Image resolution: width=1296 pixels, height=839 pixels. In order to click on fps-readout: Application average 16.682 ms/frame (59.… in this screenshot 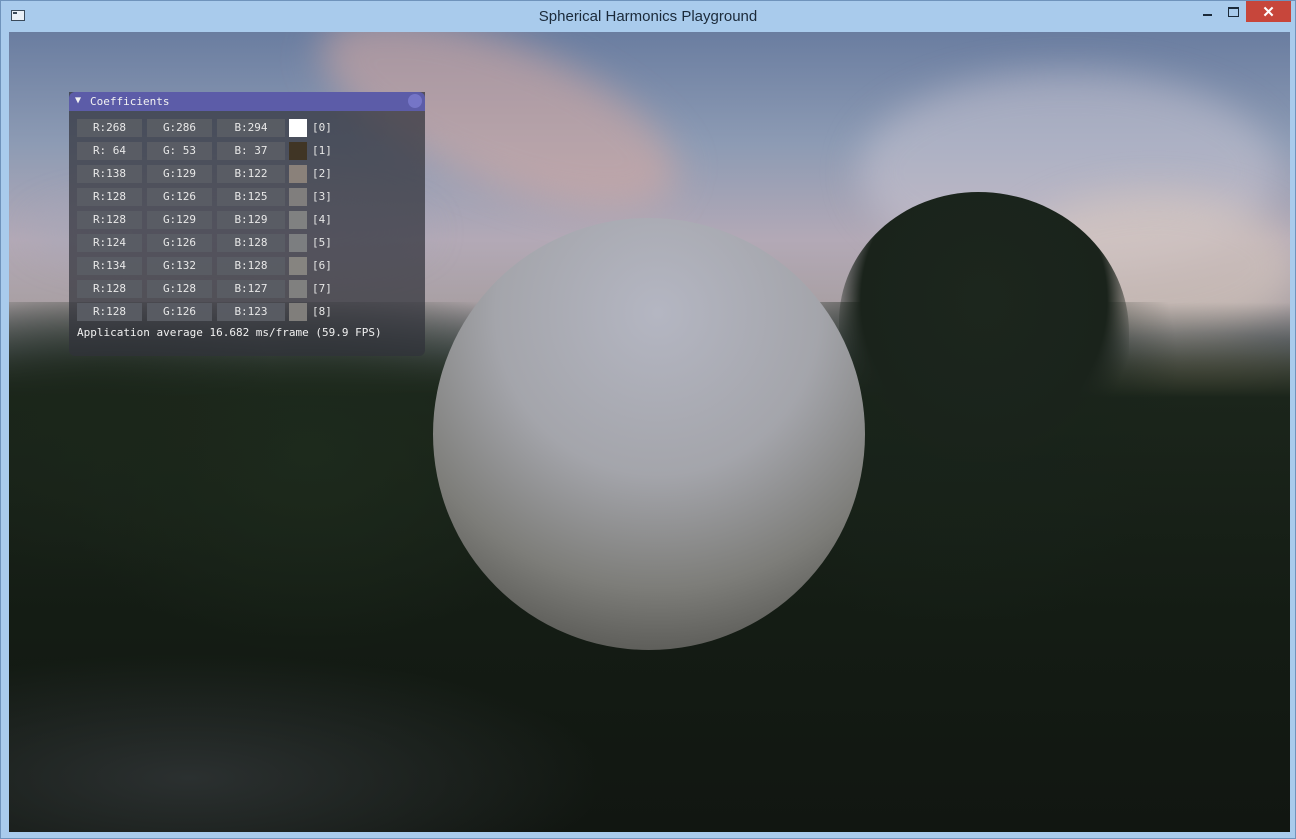, I will do `click(229, 332)`.